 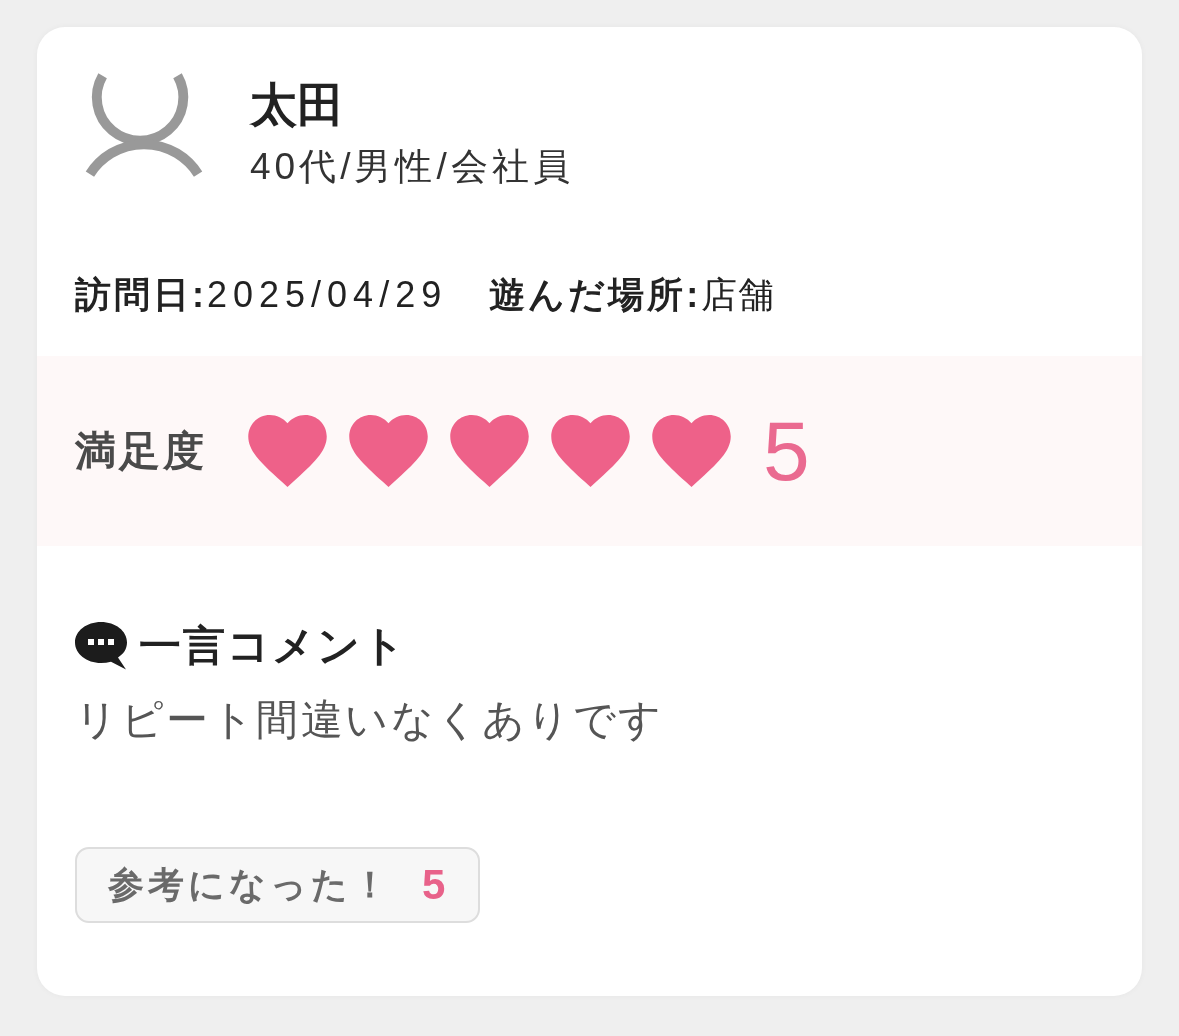 I want to click on comment-heading: 一言コメント, so click(x=273, y=646).